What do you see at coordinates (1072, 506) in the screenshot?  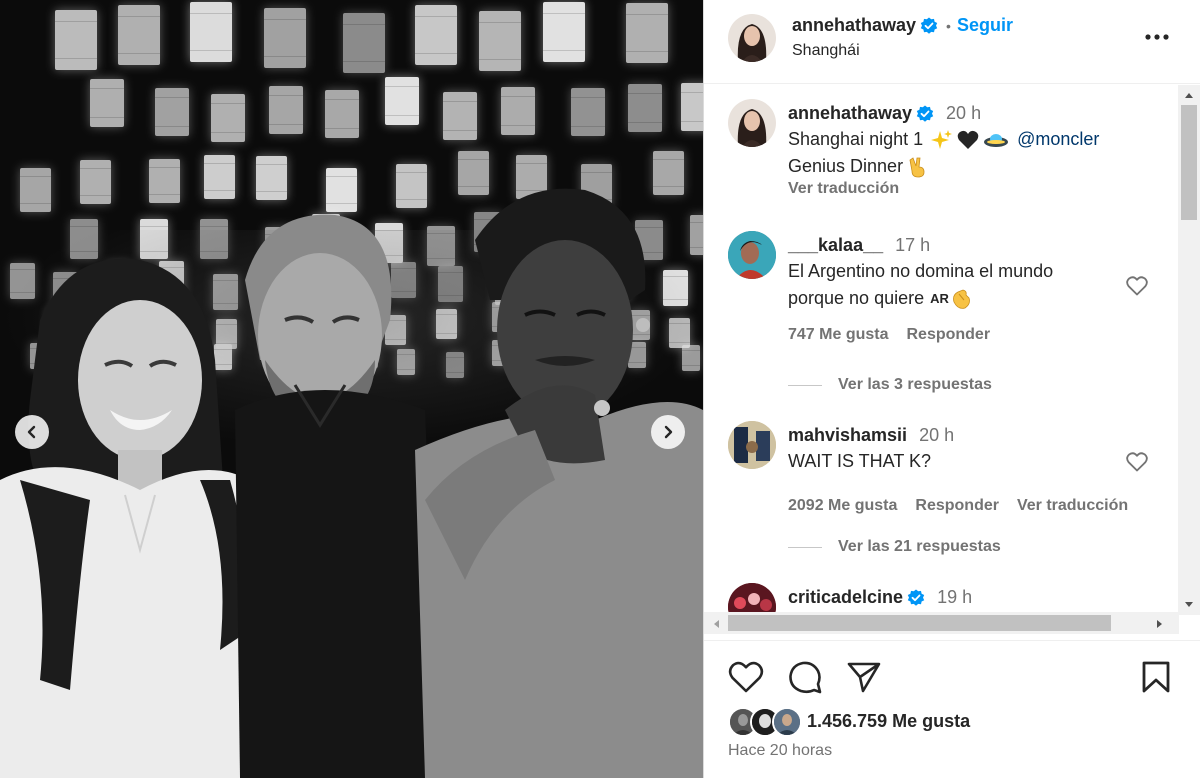 I see `translate-button: Ver traducción` at bounding box center [1072, 506].